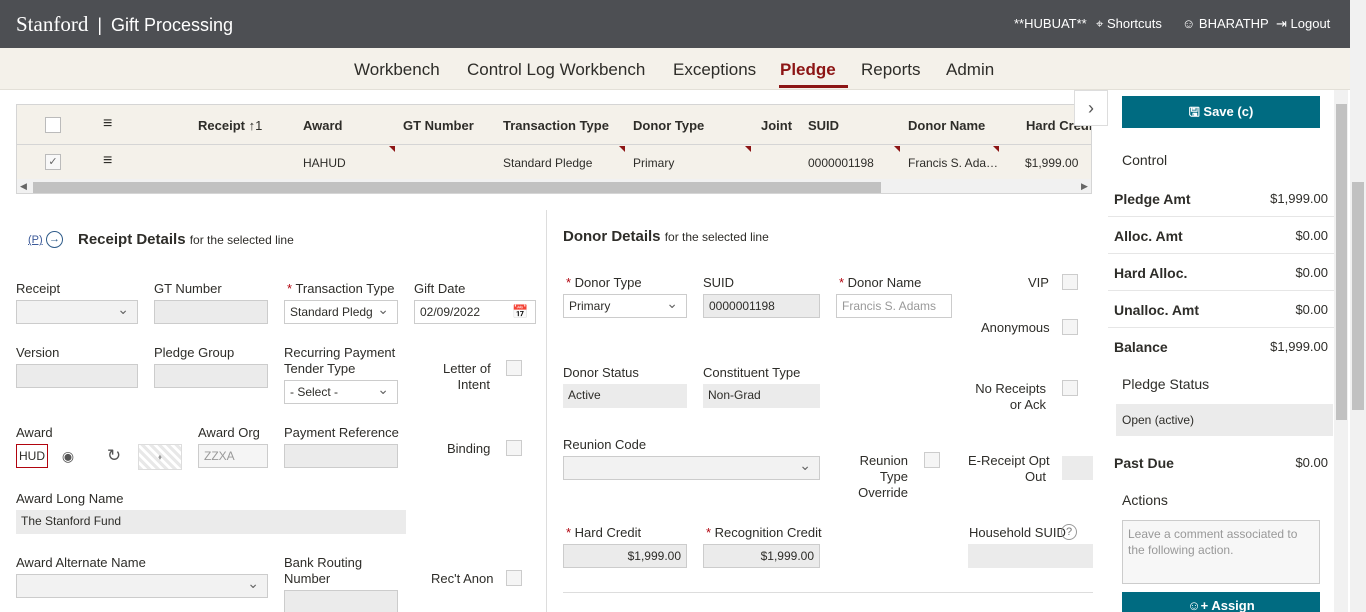 The height and width of the screenshot is (612, 1366). Describe the element at coordinates (1221, 112) in the screenshot. I see `save-button: 🖫 Save (c)` at that location.